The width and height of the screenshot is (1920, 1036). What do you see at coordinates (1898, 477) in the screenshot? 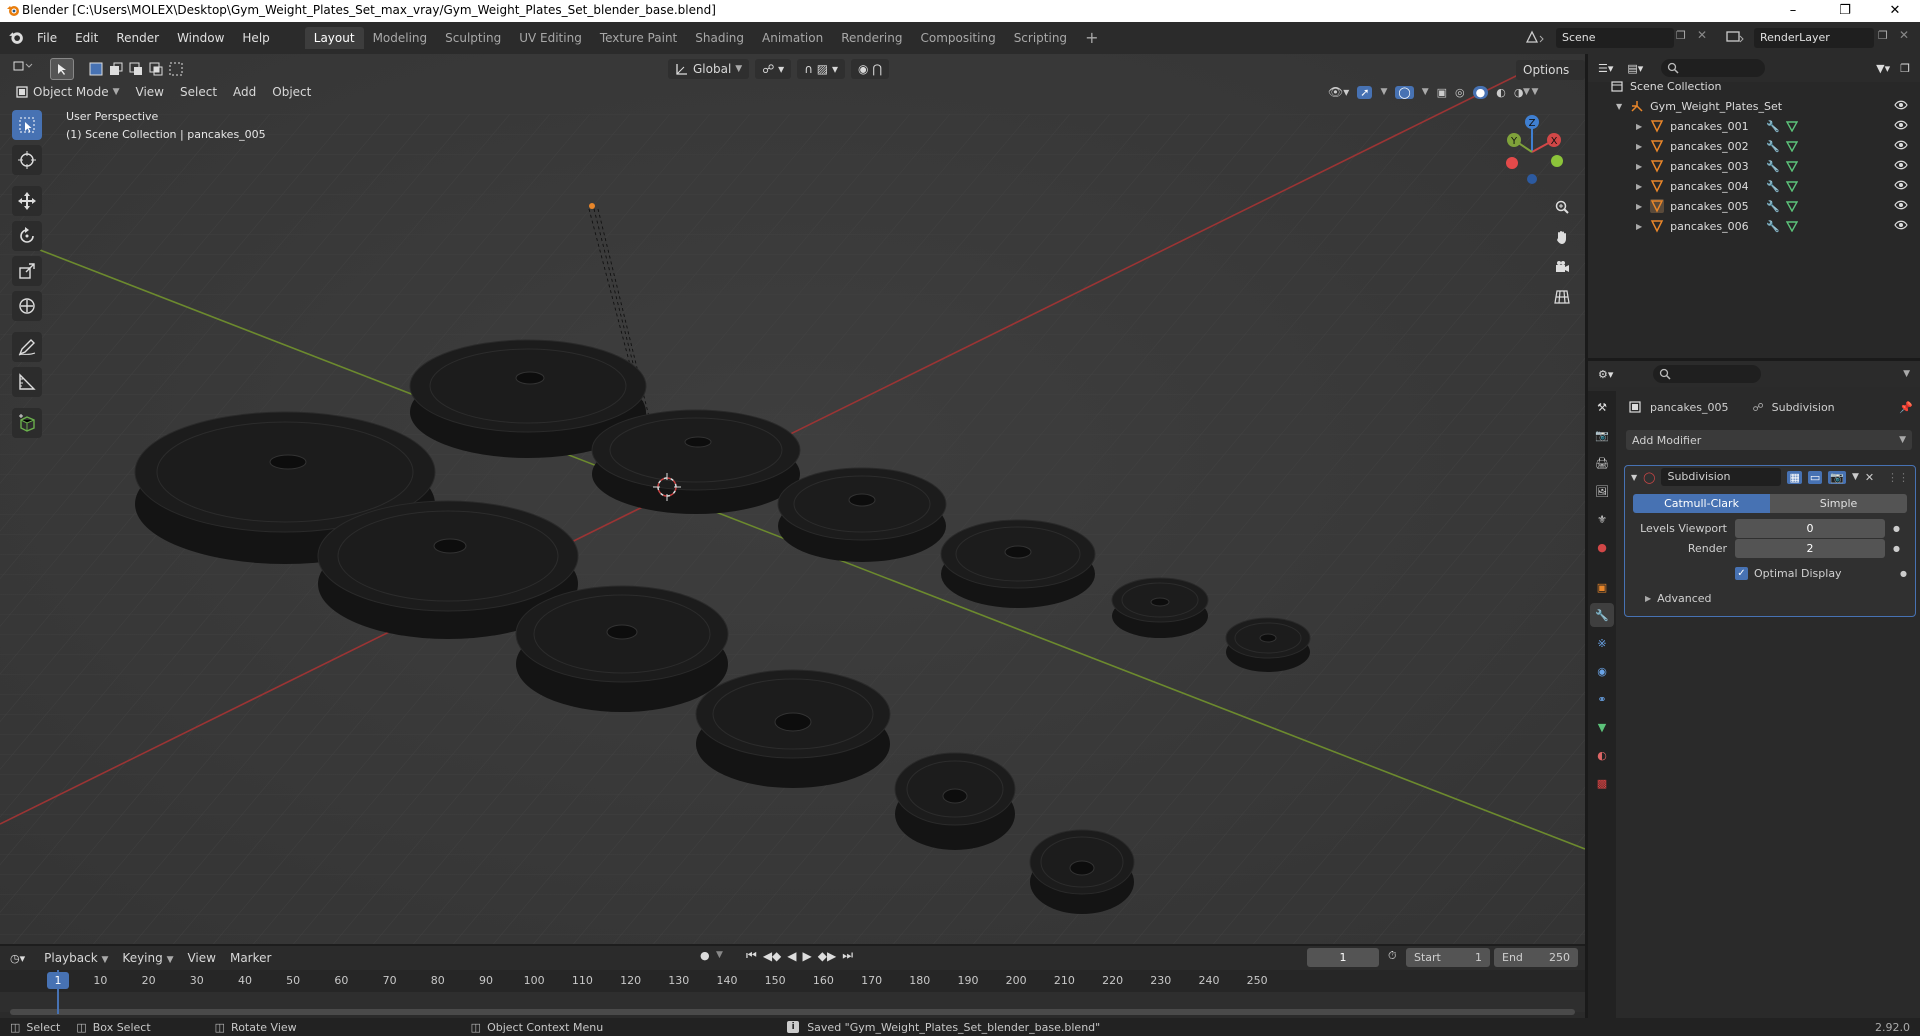
I see `drag-handle-icon: ⋮⋮` at bounding box center [1898, 477].